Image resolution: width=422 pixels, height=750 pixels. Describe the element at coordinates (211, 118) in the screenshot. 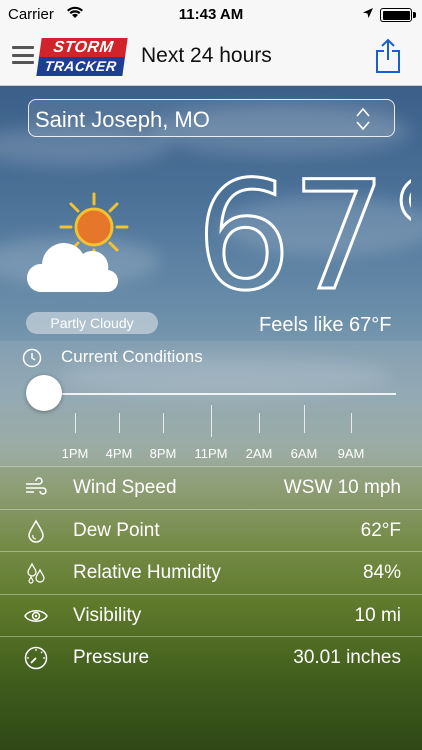

I see `location-select: Saint Joseph, MO` at that location.